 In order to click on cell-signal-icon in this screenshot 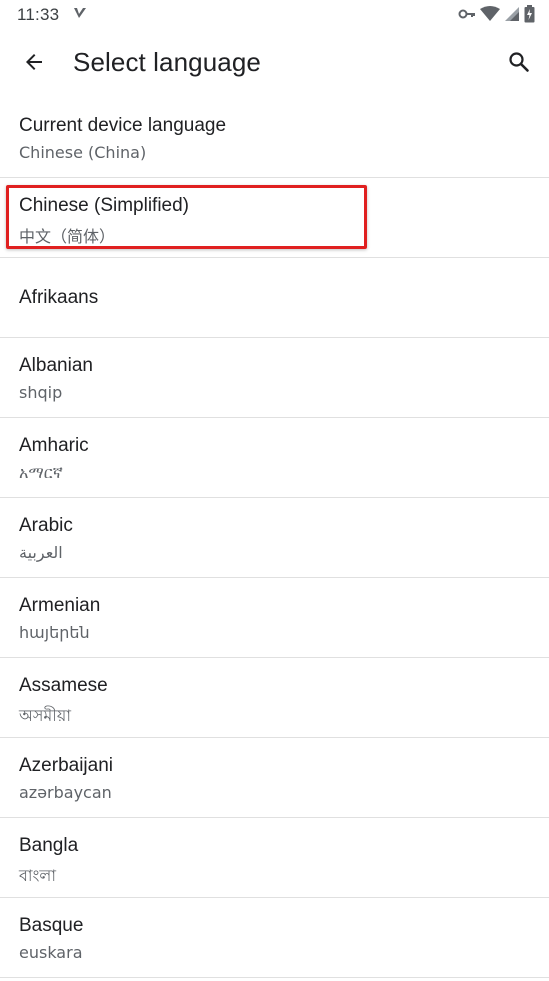, I will do `click(512, 16)`.